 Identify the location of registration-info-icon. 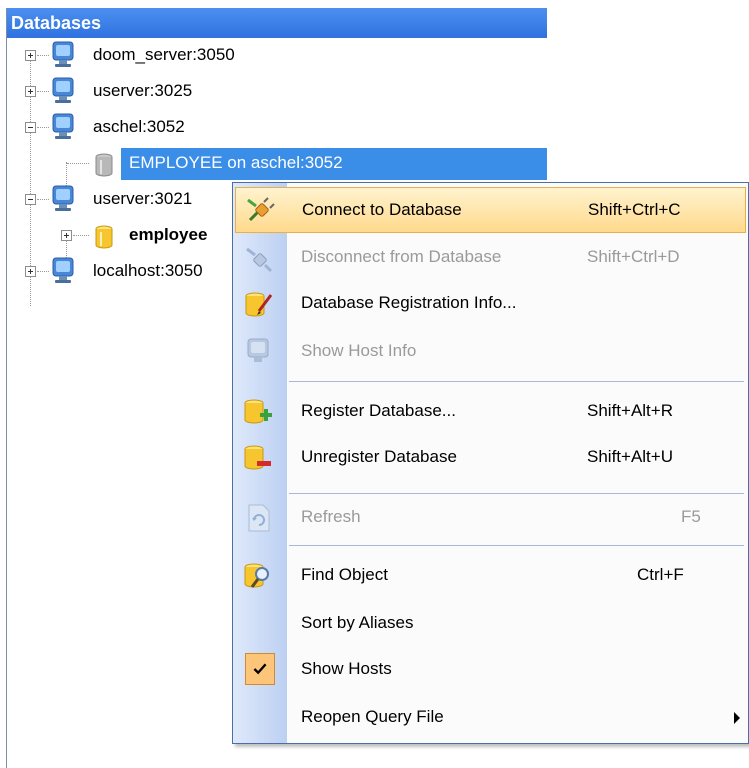
(259, 304).